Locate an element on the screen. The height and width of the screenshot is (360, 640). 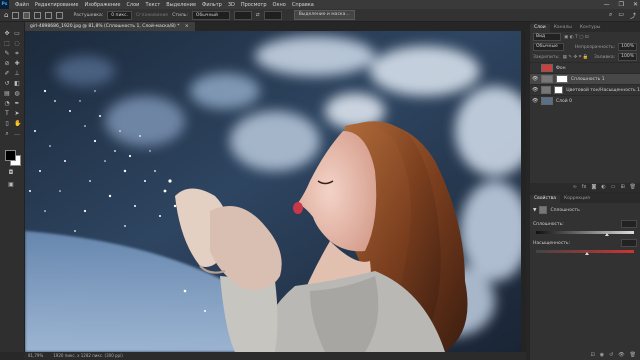
new-selection-icon is located at coordinates (27, 15).